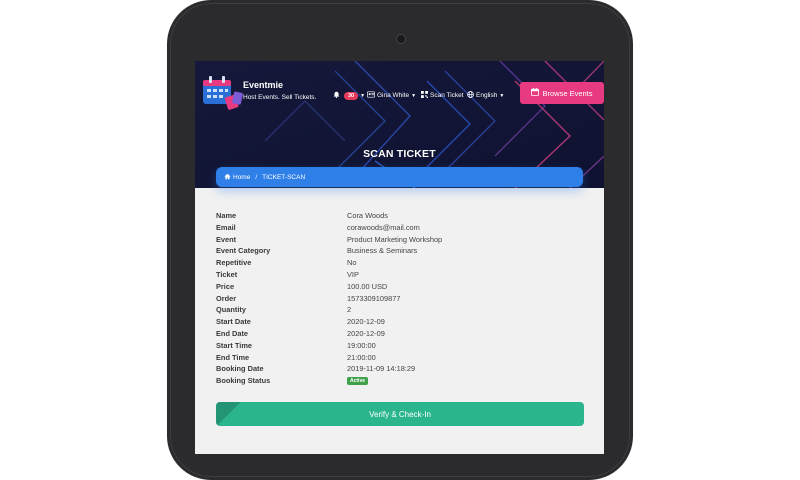  I want to click on brand-name: Eventmie, so click(263, 85).